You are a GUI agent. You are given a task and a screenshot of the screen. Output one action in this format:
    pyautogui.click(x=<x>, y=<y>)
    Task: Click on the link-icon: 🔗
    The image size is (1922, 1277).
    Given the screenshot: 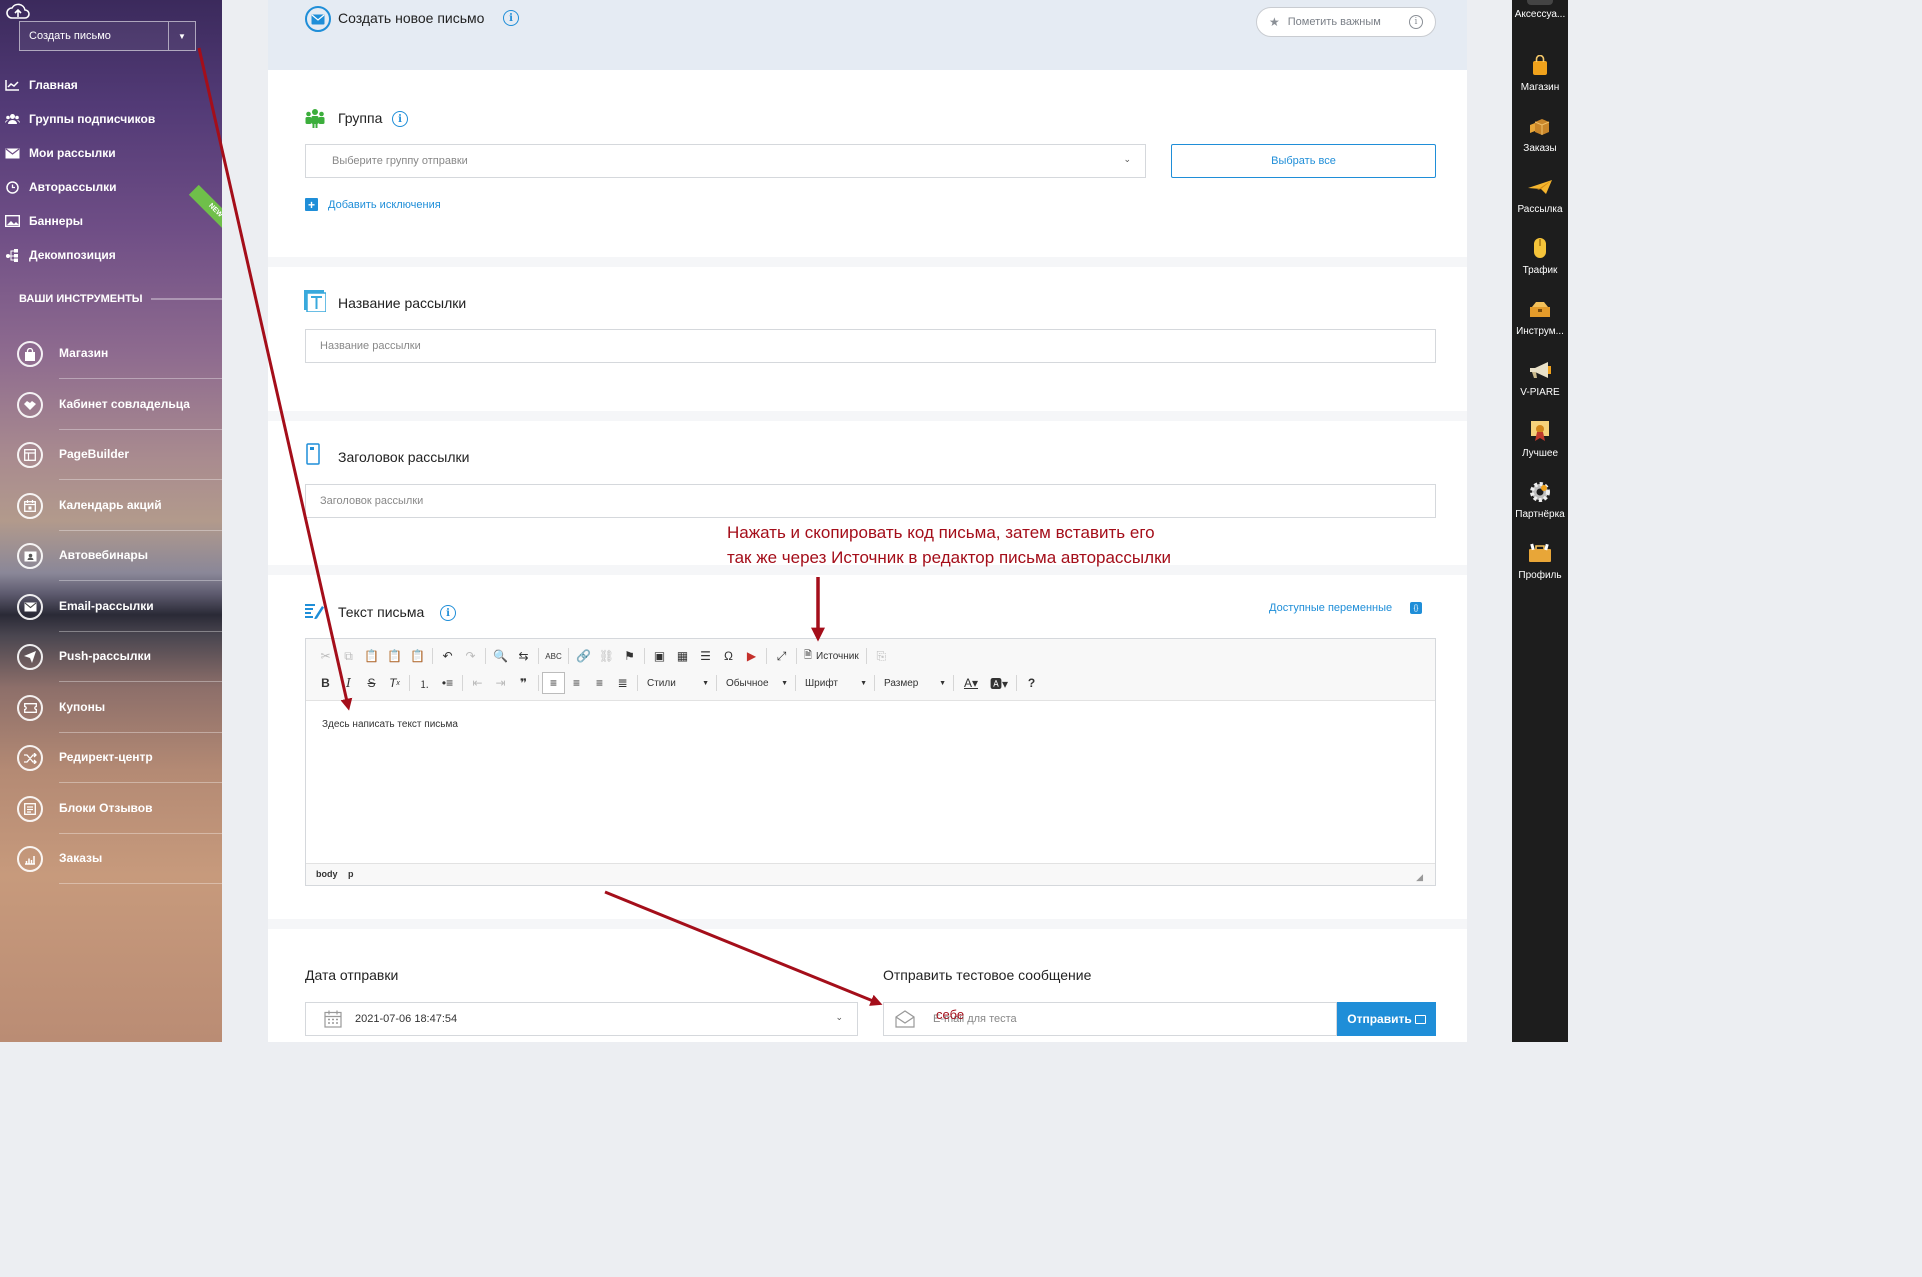 What is the action you would take?
    pyautogui.click(x=583, y=656)
    